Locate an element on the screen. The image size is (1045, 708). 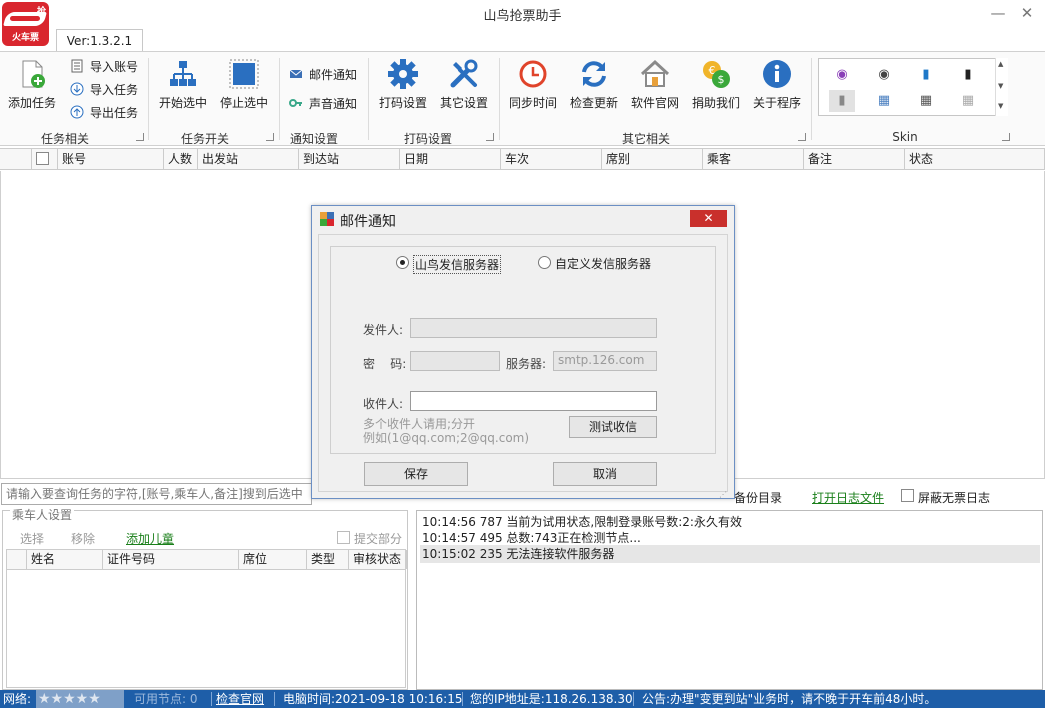
column-header: 乘客 is located at coordinates (753, 159).